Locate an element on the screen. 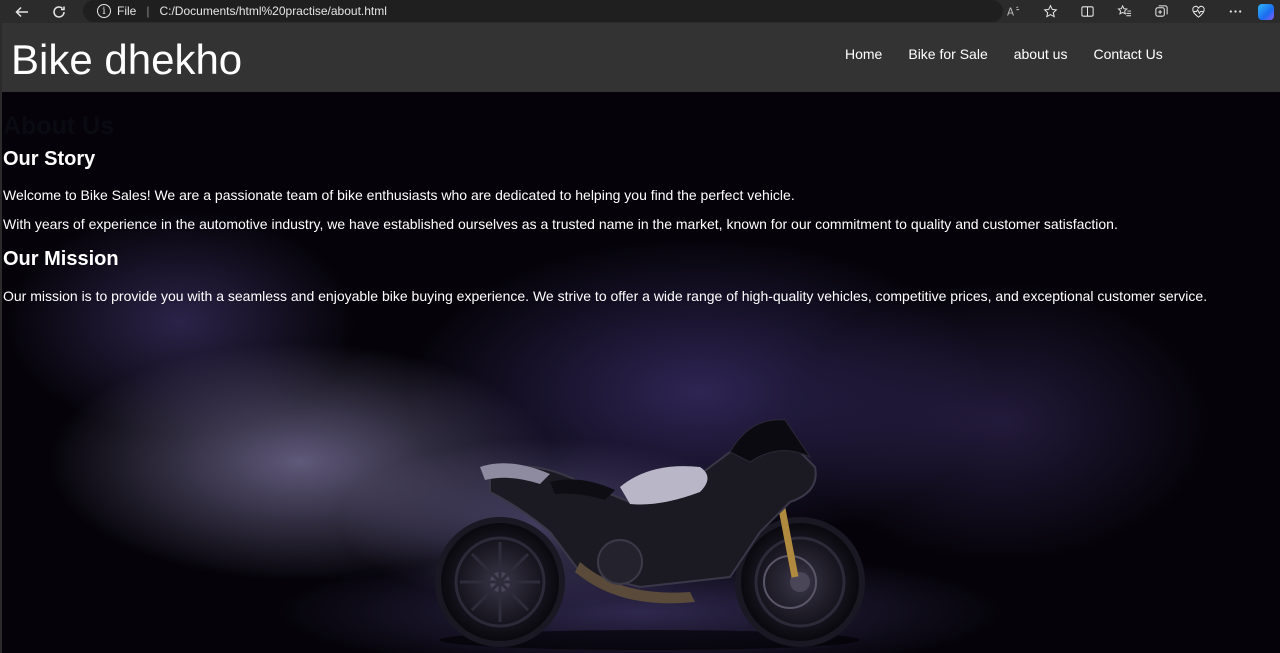 The width and height of the screenshot is (1280, 653). url-text: C:/Documents/html%20practise/about.html is located at coordinates (273, 11).